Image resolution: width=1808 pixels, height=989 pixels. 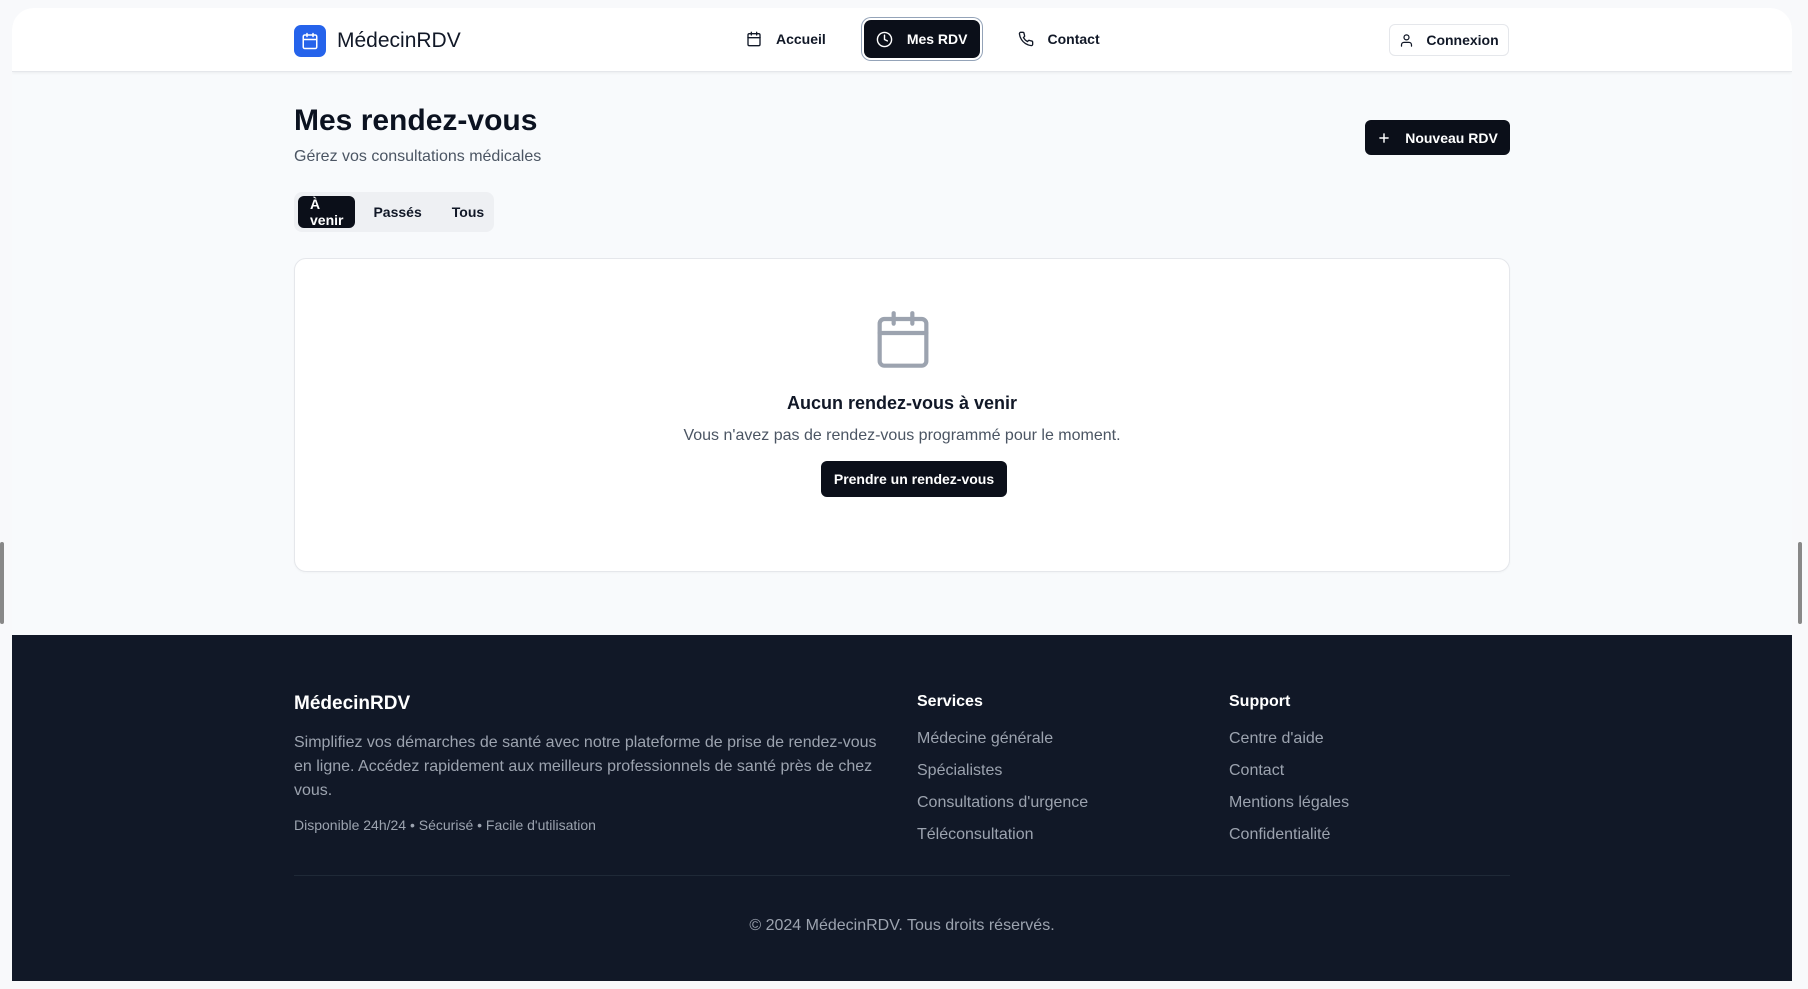 I want to click on nav-item-contact: Contact, so click(x=1059, y=39).